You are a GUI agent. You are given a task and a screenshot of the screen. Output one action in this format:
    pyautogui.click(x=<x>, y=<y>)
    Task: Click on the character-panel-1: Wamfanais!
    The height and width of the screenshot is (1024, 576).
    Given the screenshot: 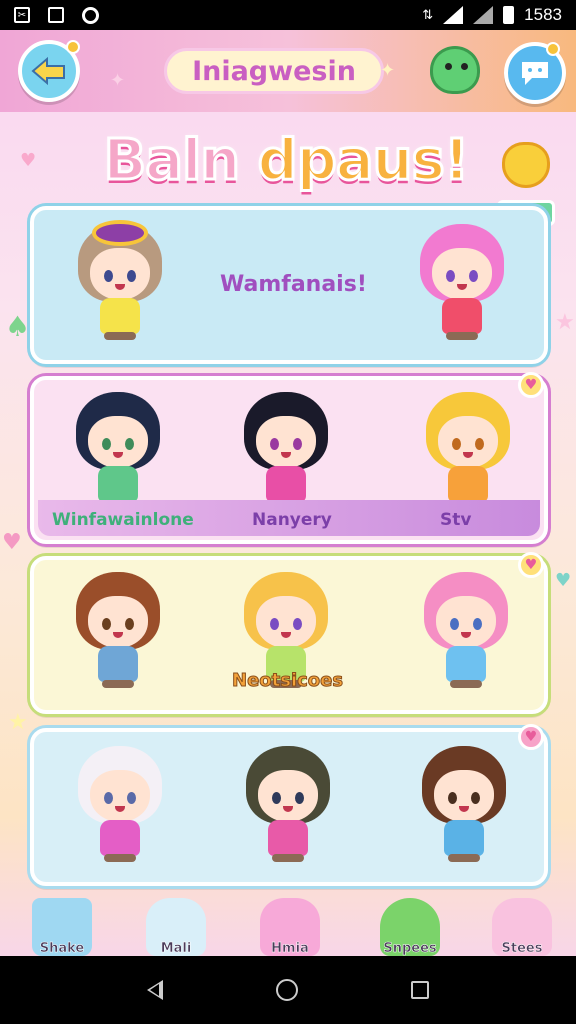 What is the action you would take?
    pyautogui.click(x=289, y=285)
    